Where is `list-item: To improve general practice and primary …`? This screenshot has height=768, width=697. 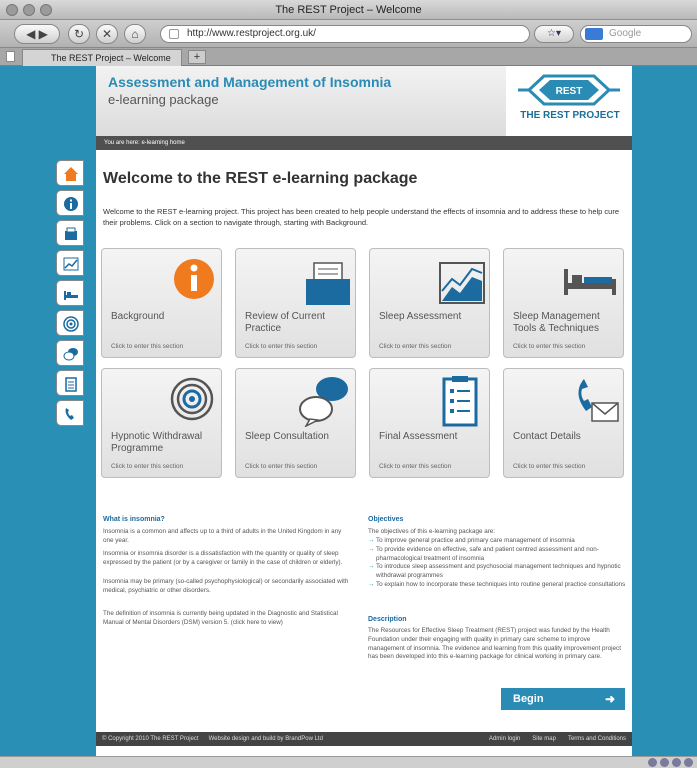 list-item: To improve general practice and primary … is located at coordinates (498, 541).